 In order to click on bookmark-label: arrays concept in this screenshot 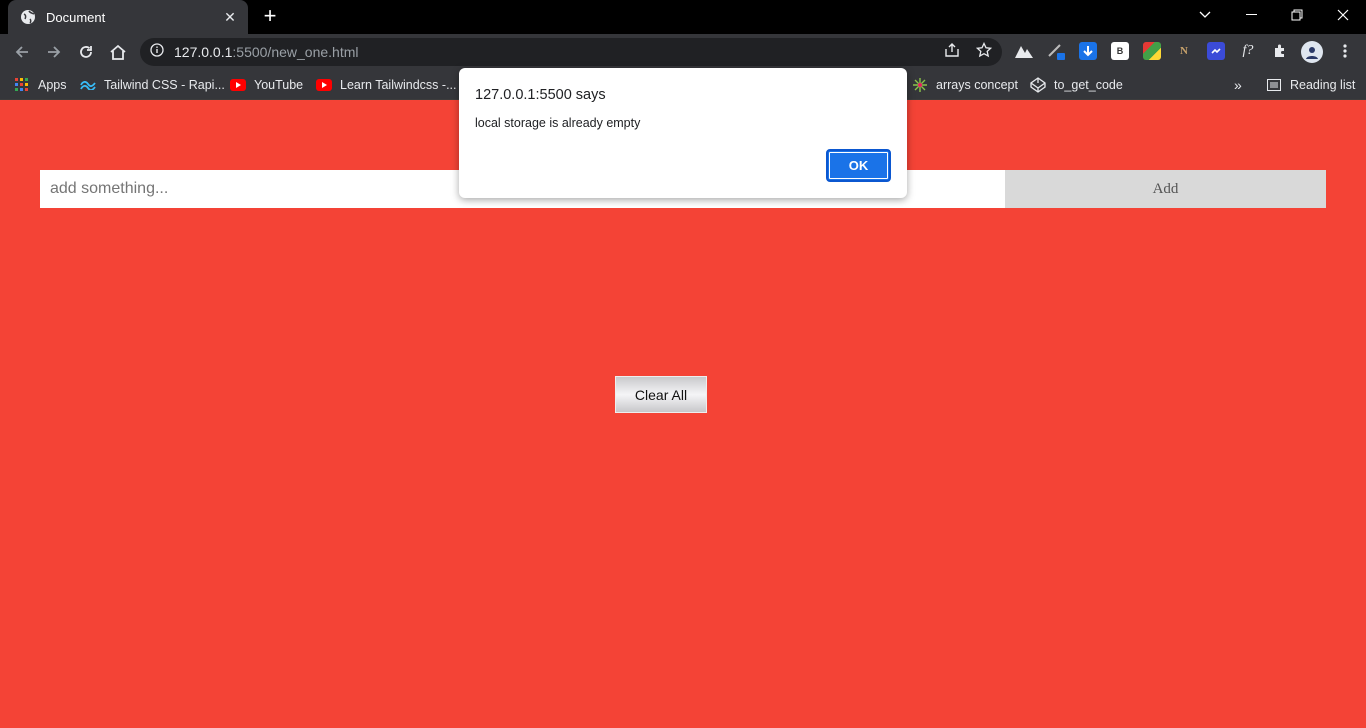, I will do `click(977, 85)`.